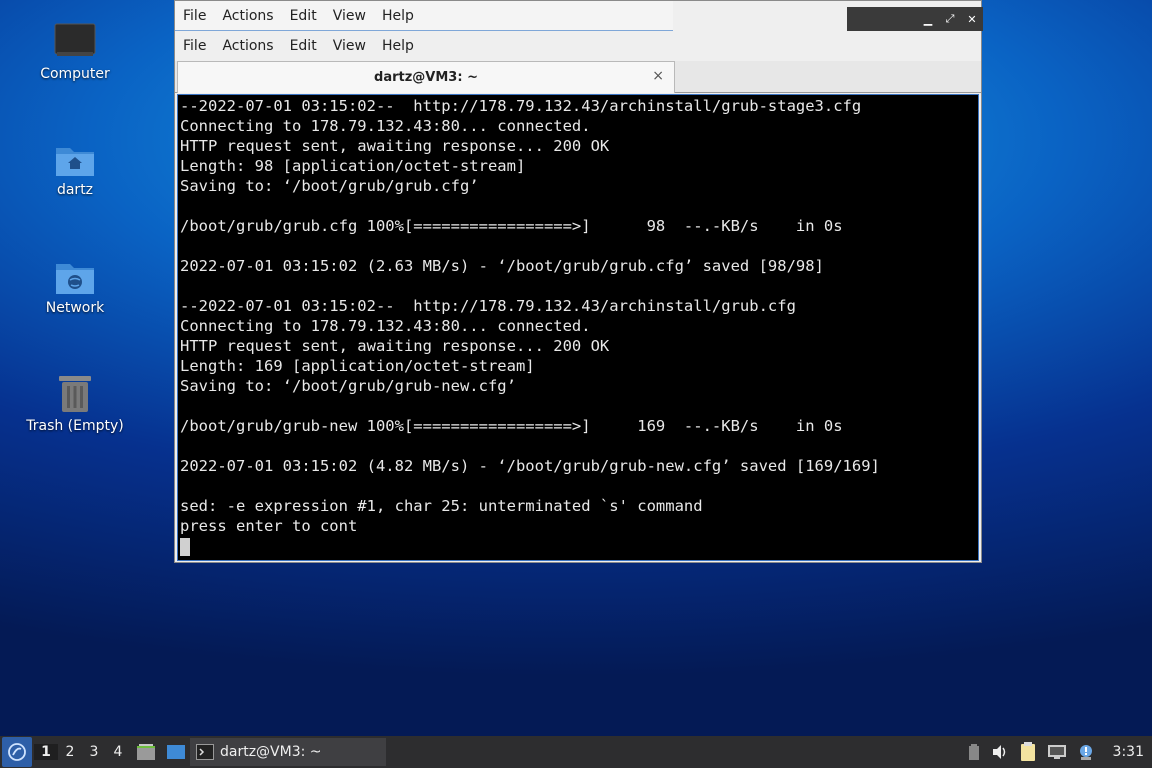 Image resolution: width=1152 pixels, height=768 pixels. What do you see at coordinates (424, 46) in the screenshot?
I see `menubar-secondary: File Actions Edit View Help` at bounding box center [424, 46].